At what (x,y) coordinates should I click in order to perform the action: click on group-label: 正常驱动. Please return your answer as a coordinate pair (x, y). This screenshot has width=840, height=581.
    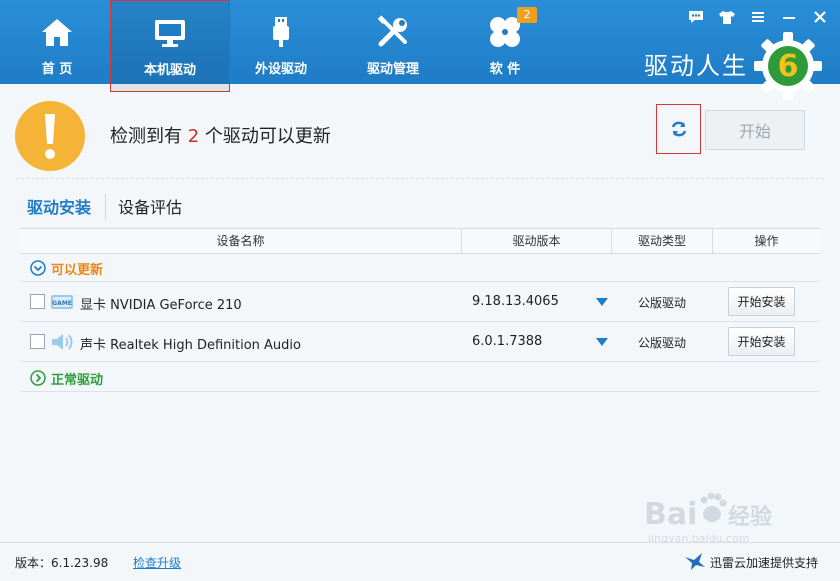
    Looking at the image, I should click on (77, 380).